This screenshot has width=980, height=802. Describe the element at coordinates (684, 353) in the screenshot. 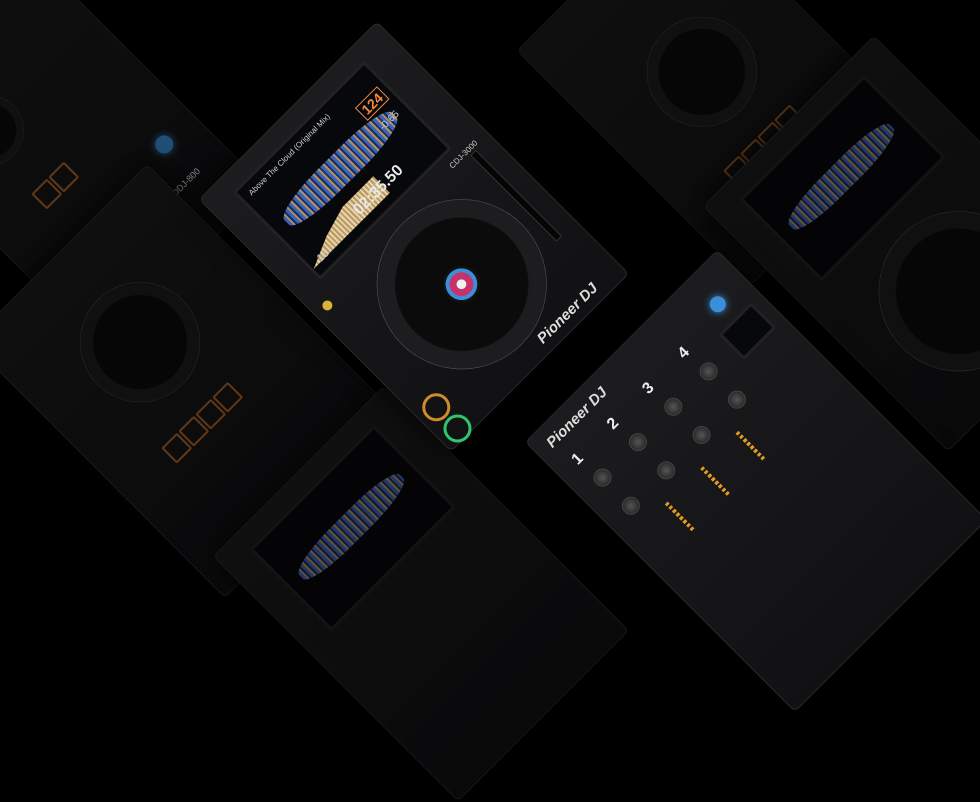

I see `channel-4-label: 4` at that location.